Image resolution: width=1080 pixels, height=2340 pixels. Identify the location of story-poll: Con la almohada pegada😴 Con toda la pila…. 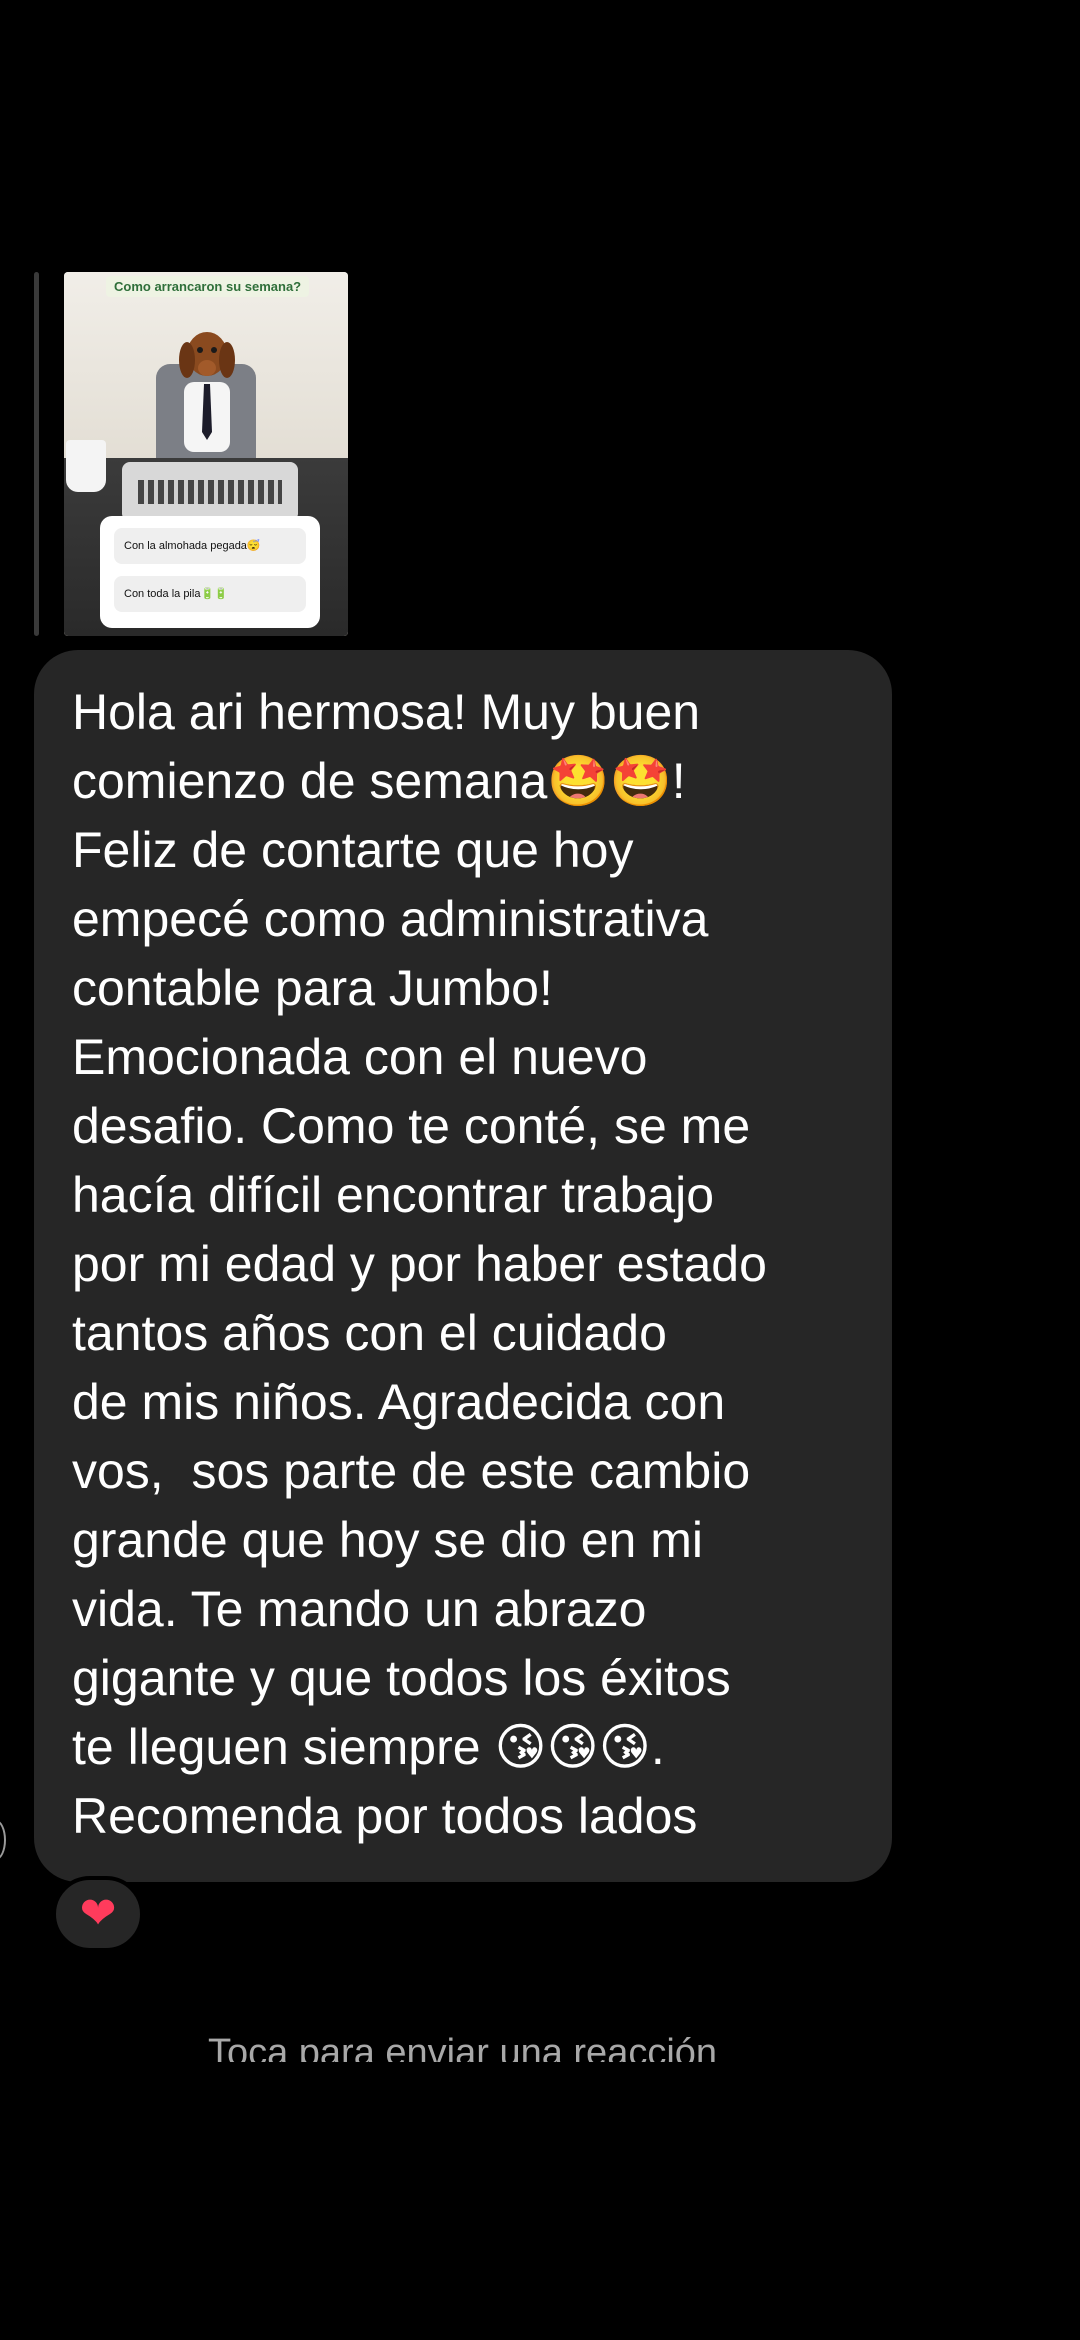
(210, 572).